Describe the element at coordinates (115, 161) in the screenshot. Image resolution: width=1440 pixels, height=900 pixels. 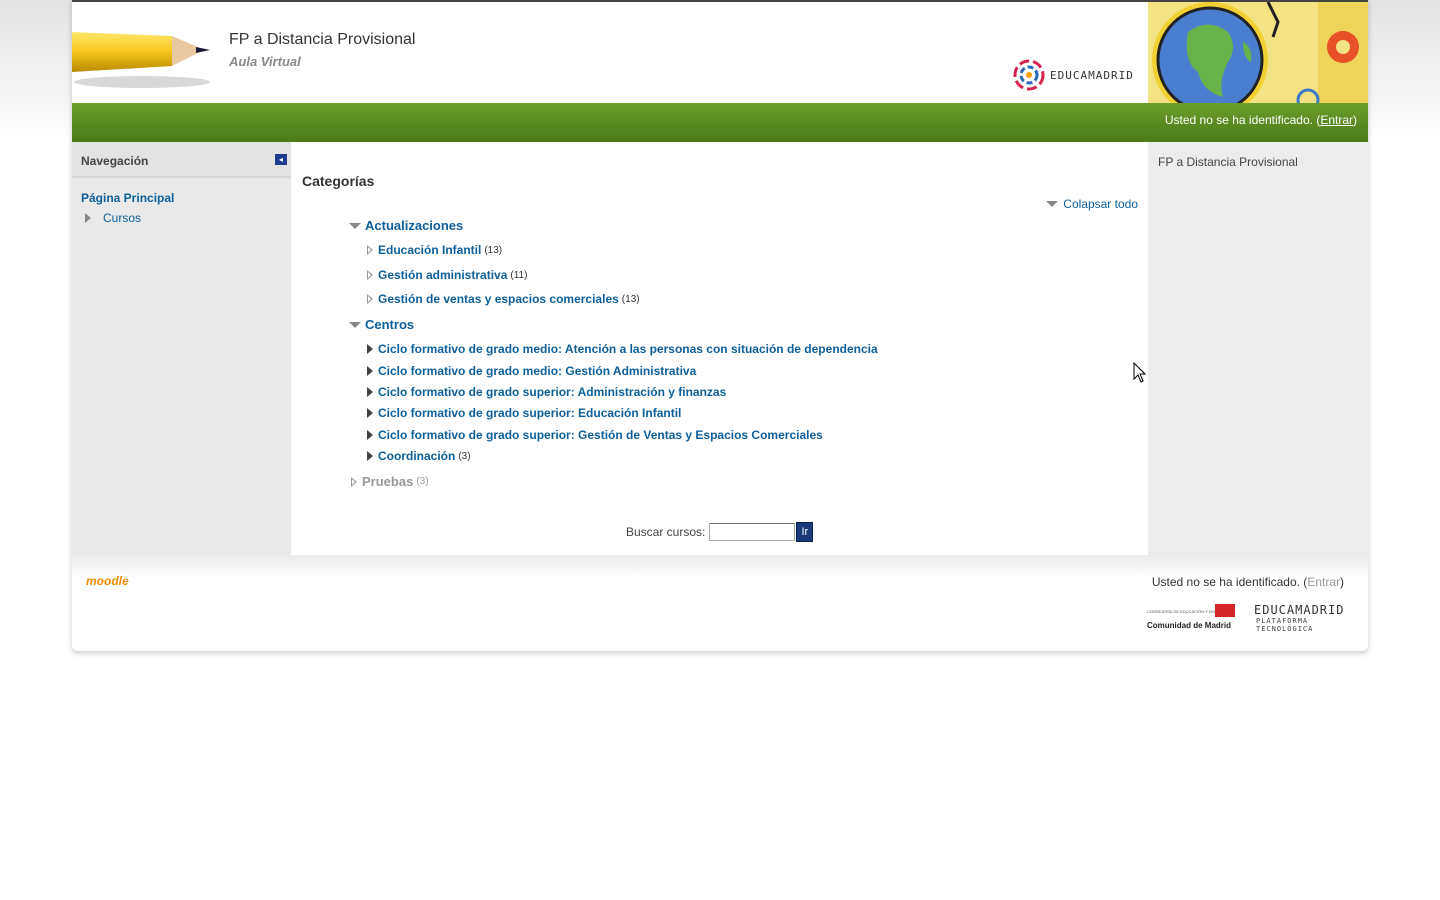
I see `navigation-title: Navegación` at that location.